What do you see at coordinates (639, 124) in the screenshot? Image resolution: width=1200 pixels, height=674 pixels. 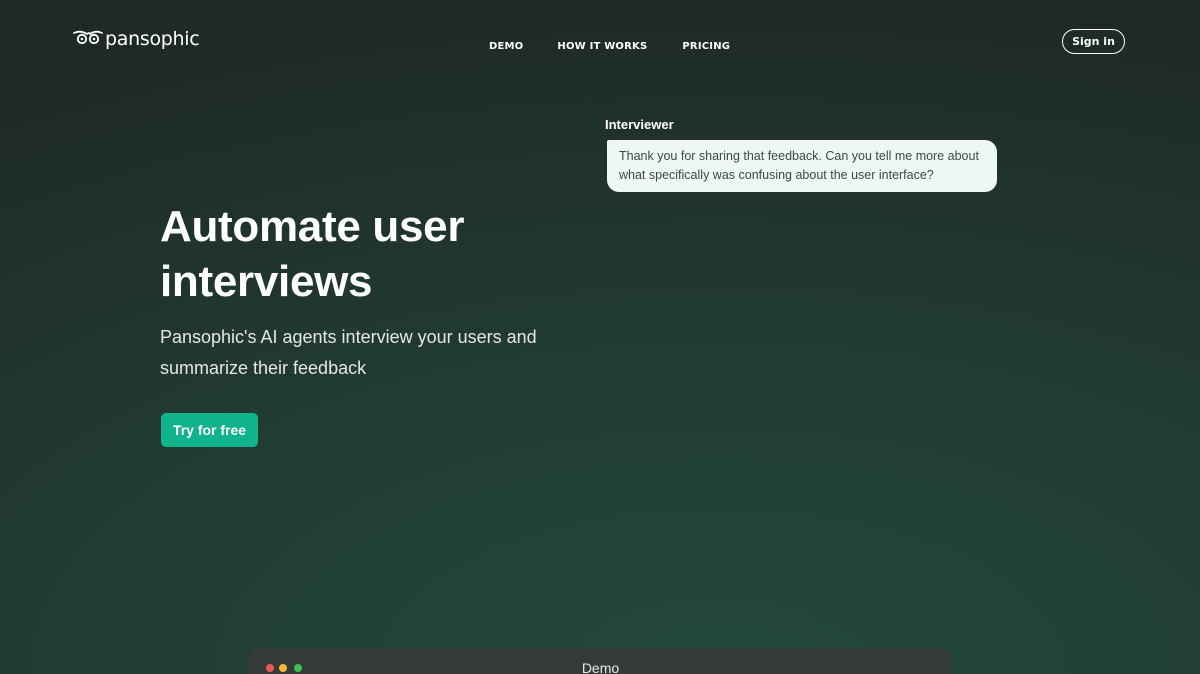 I see `chat-speaker-label: Interviewer` at bounding box center [639, 124].